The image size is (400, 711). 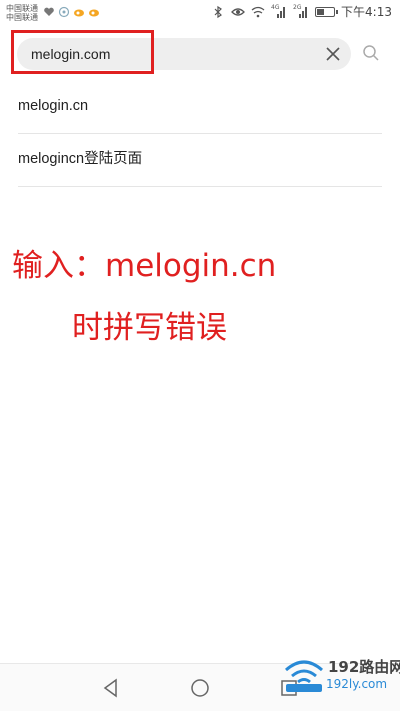 I want to click on home-icon, so click(x=200, y=688).